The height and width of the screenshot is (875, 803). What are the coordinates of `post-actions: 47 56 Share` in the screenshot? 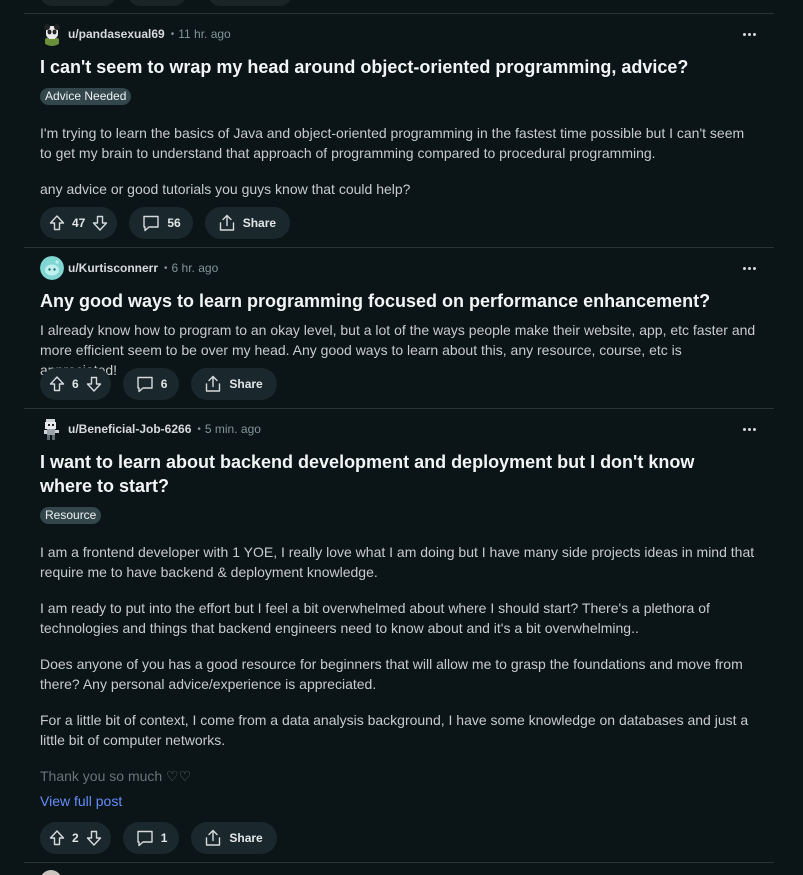 It's located at (165, 223).